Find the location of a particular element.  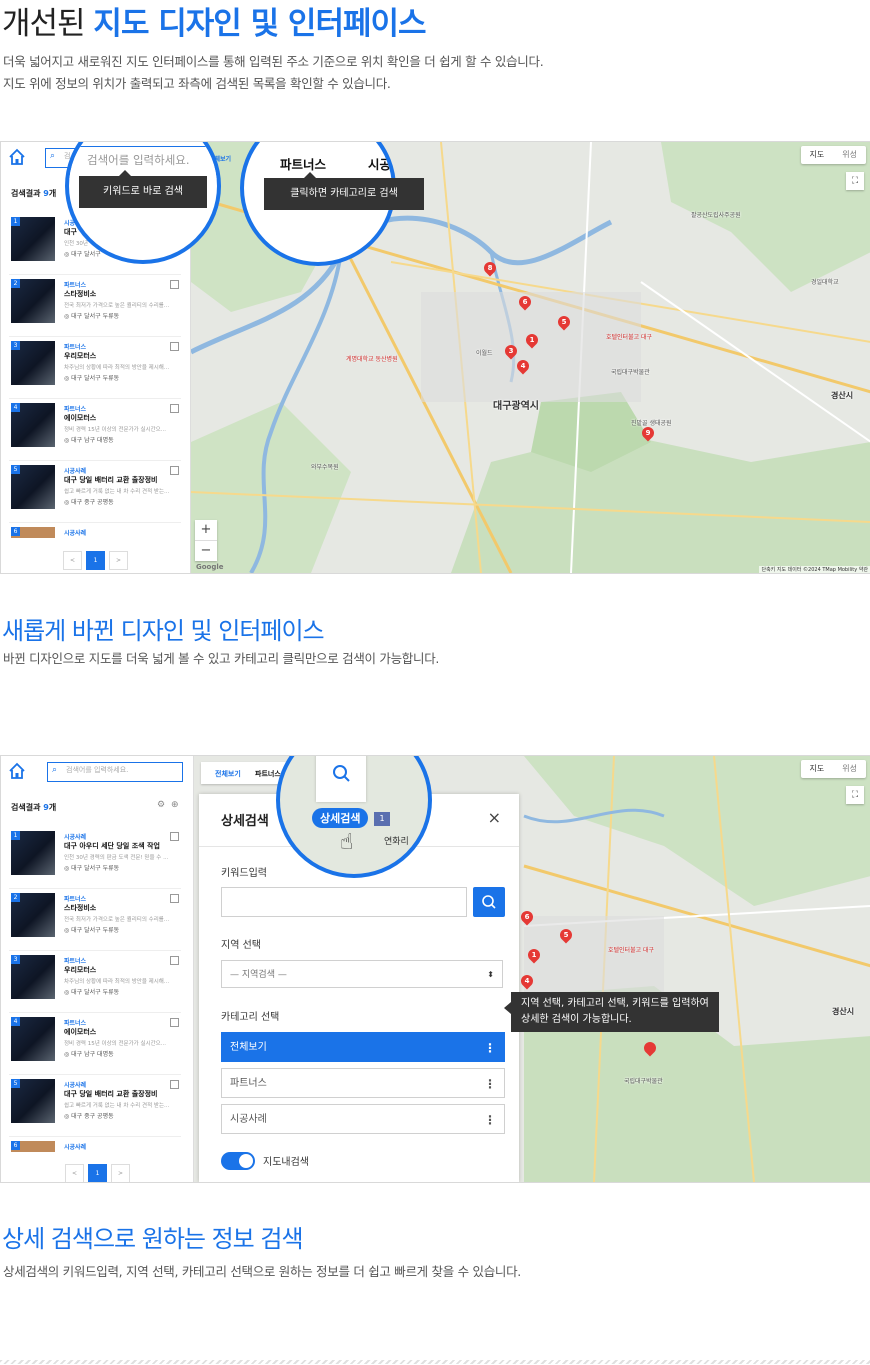

zoom-control: + − is located at coordinates (206, 540).